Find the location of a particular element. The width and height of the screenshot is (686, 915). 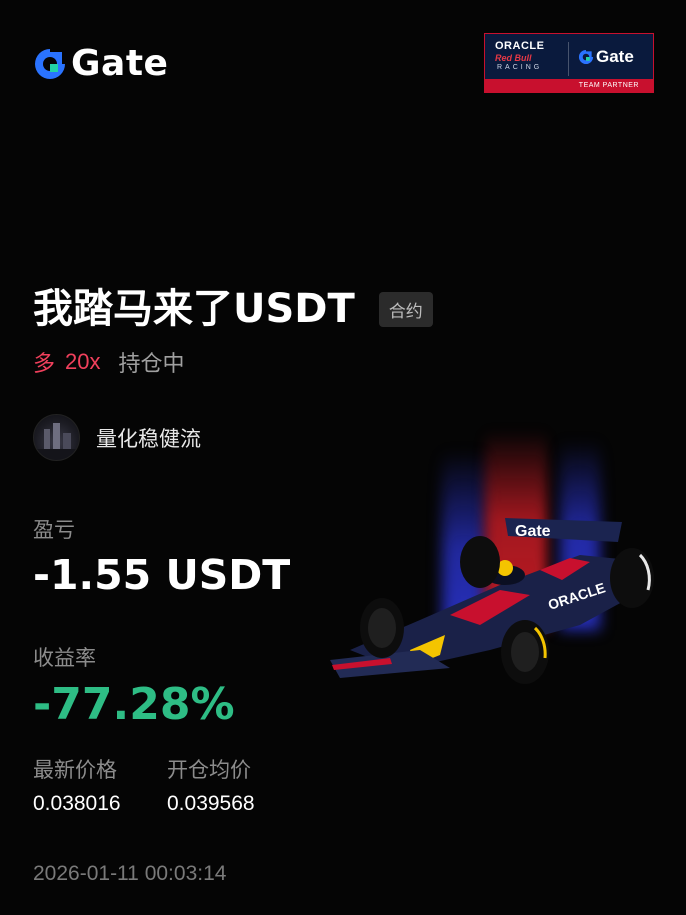

price-labels-row: 最新价格 开仓均价 is located at coordinates (142, 769).